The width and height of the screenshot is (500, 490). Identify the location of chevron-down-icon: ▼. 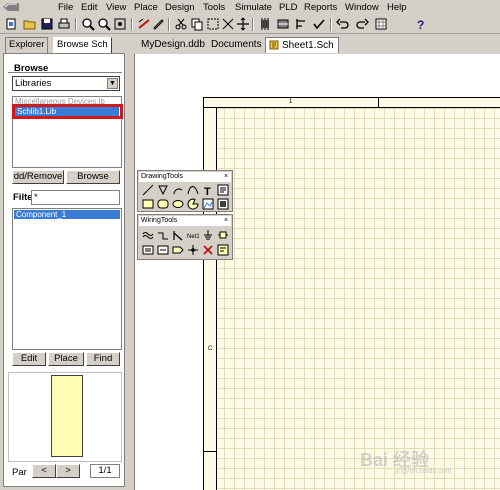
(112, 83).